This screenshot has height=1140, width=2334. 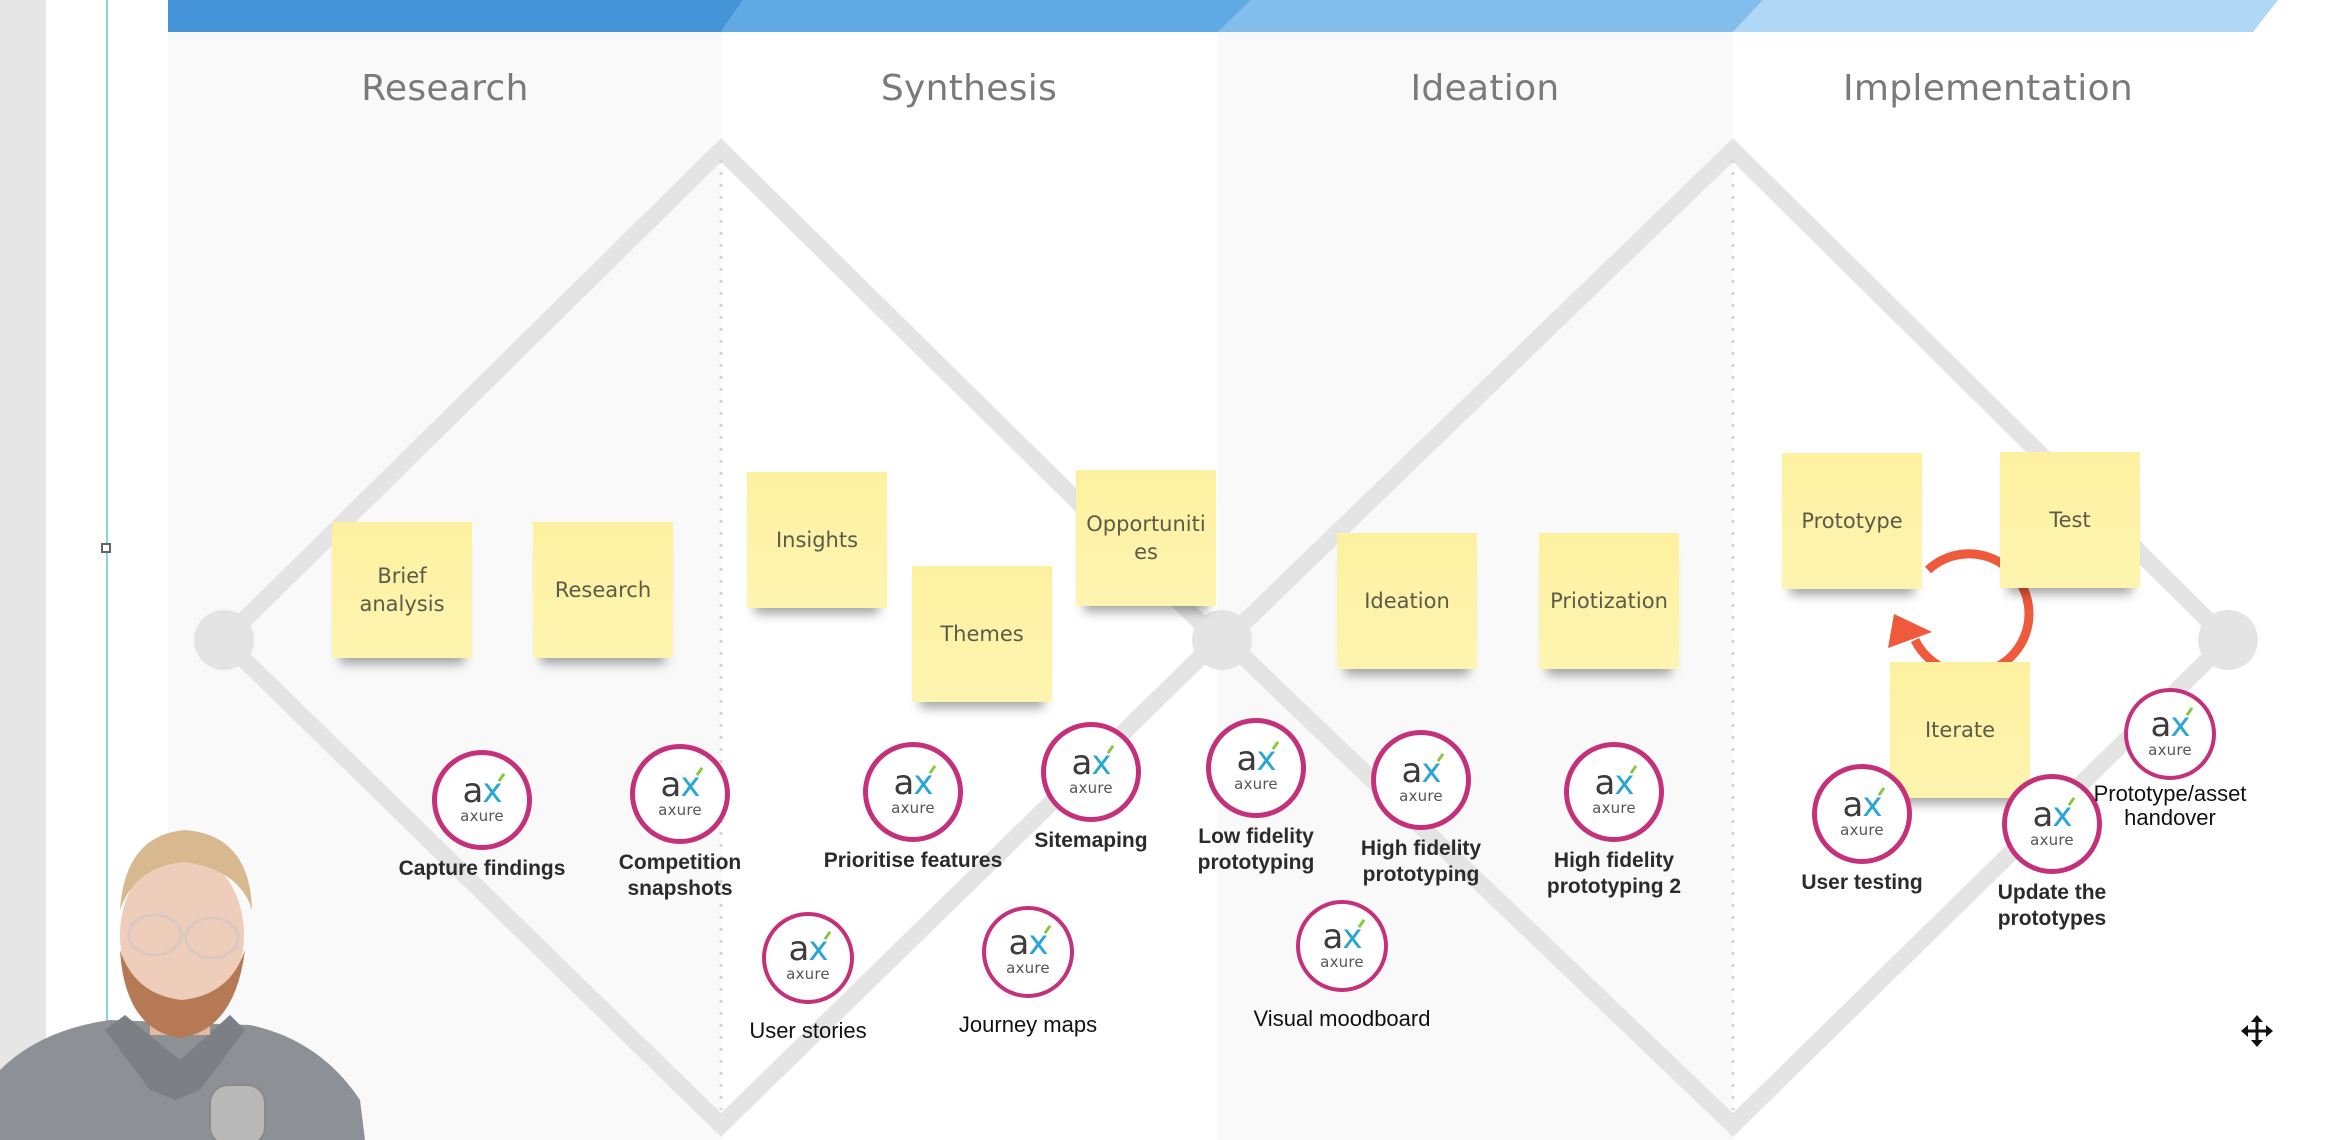 I want to click on axure-item: ax axure High fidelity prototyping 2, so click(x=1614, y=821).